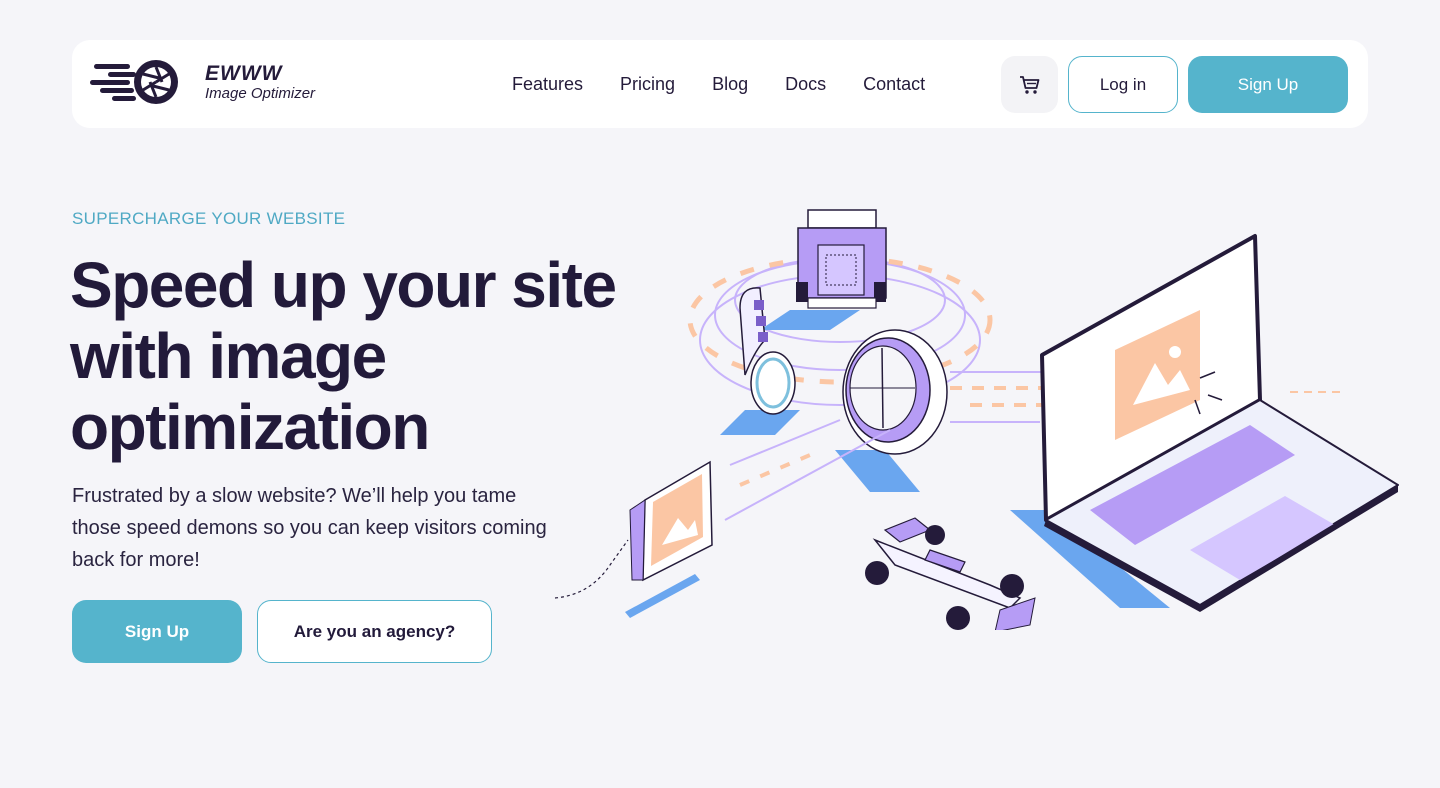 This screenshot has width=1440, height=788. Describe the element at coordinates (805, 84) in the screenshot. I see `nav-link-docs: Docs` at that location.